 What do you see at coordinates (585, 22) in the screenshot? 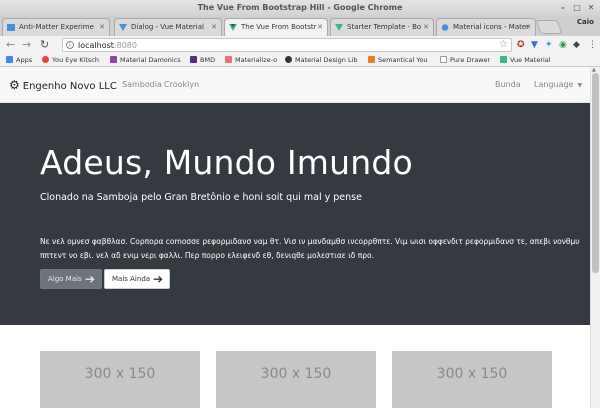
I see `profile-button: Caio` at bounding box center [585, 22].